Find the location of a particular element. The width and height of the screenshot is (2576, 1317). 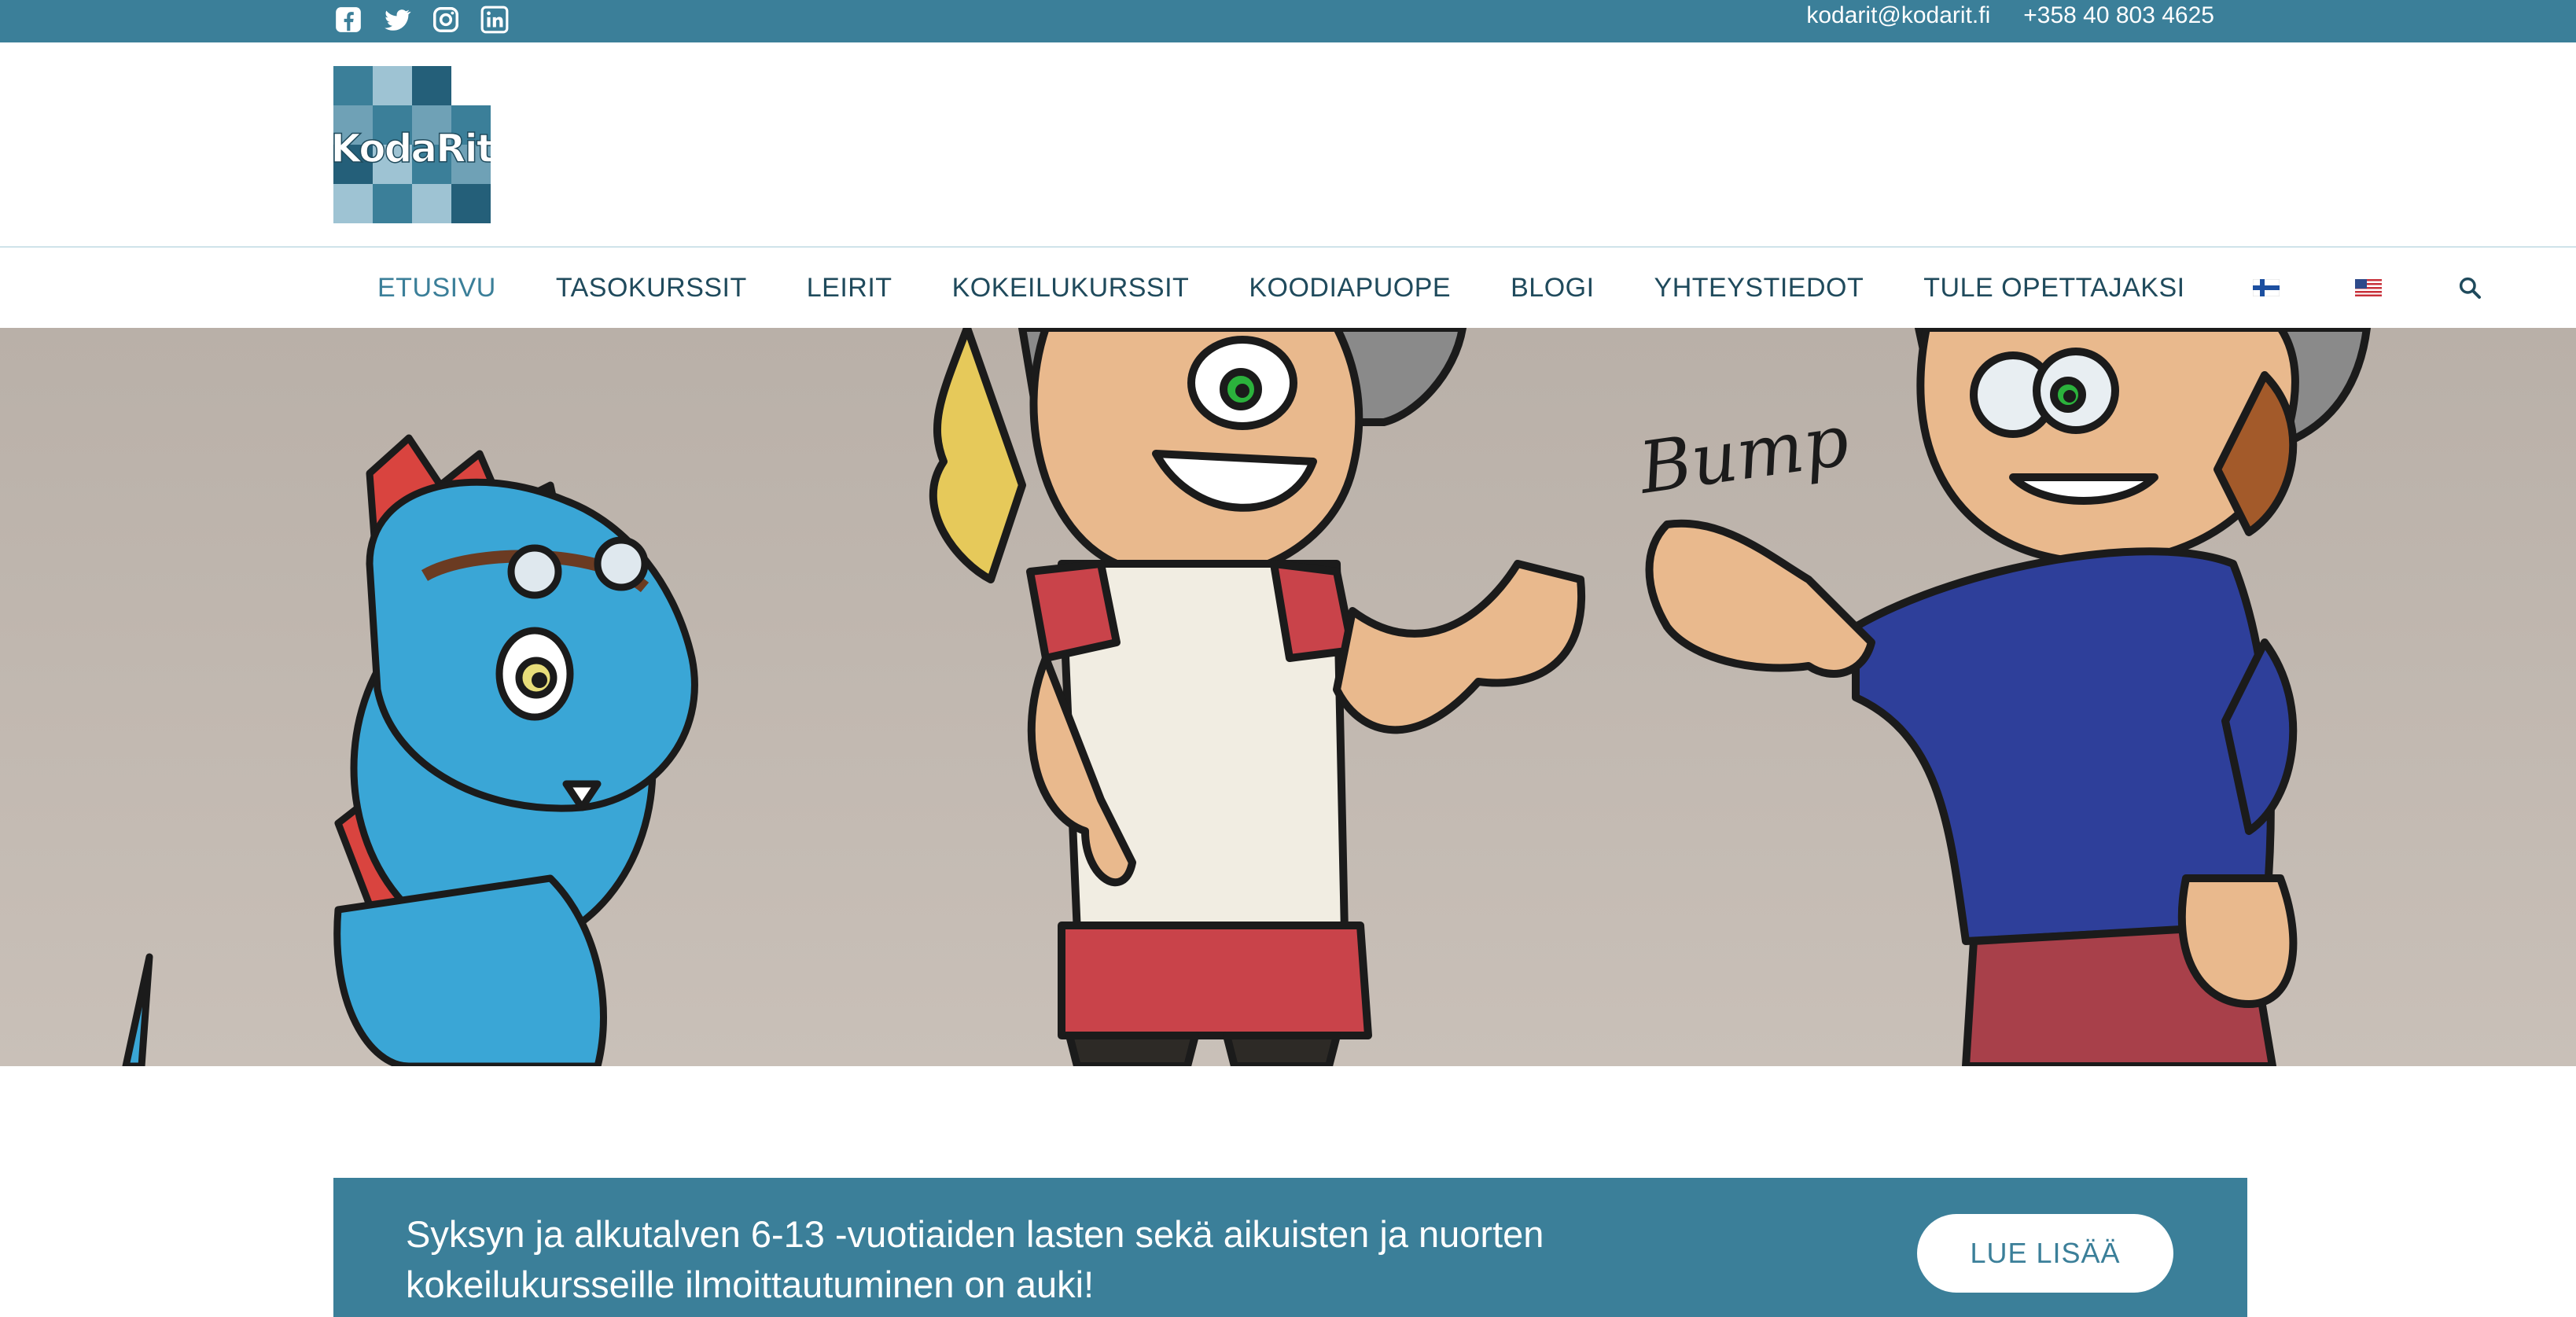

nav-item-kokeilukurssit: KOKEILUKURSSIT is located at coordinates (1071, 288).